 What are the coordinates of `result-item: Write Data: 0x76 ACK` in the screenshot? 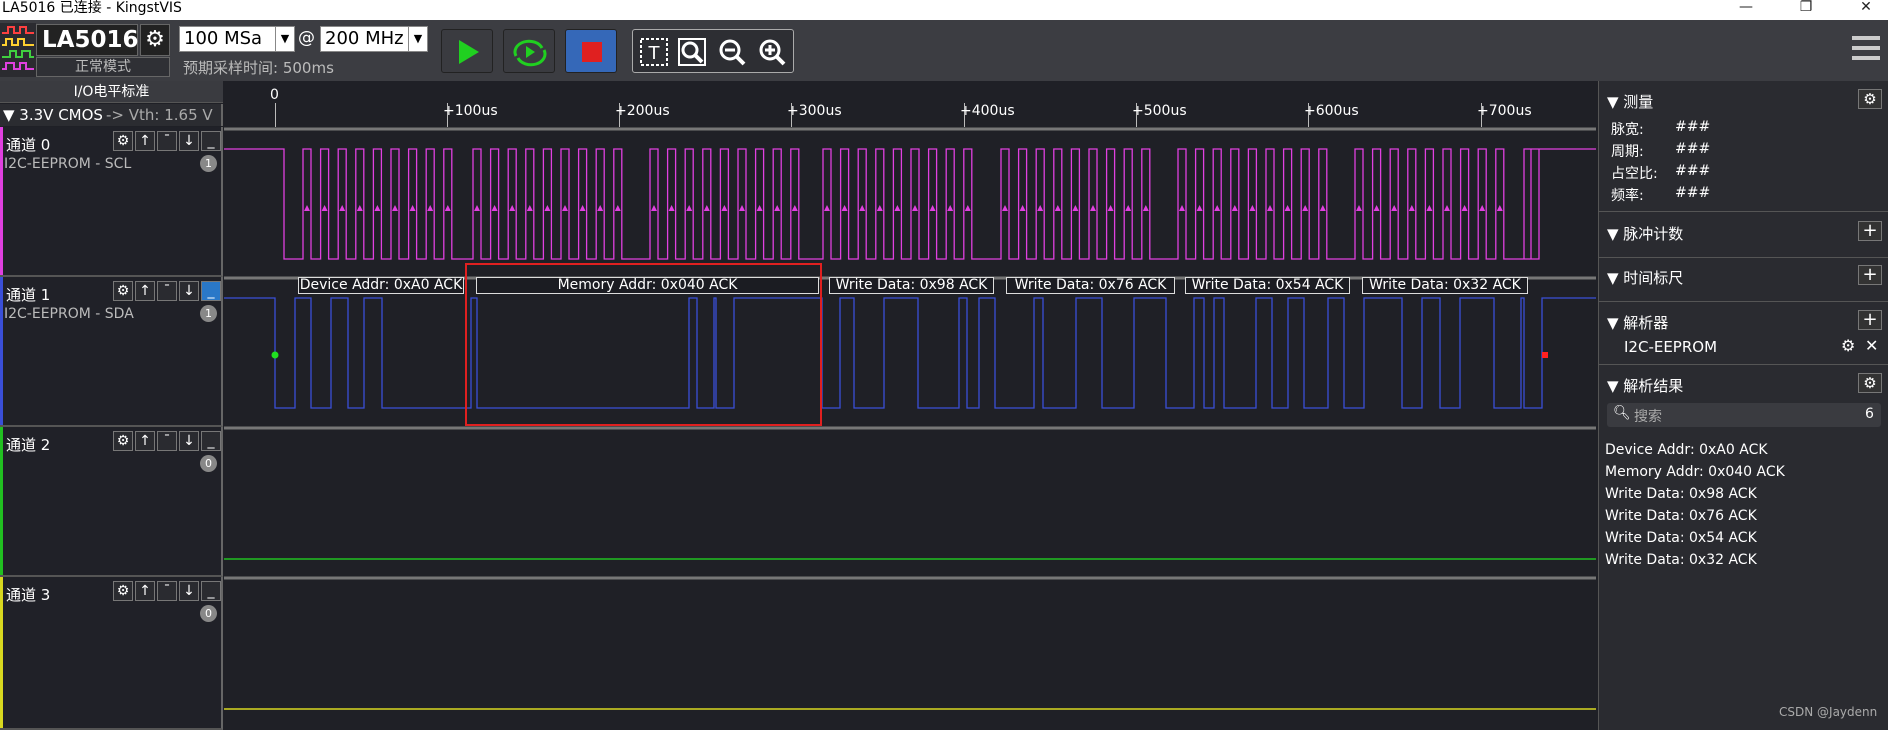 It's located at (1681, 516).